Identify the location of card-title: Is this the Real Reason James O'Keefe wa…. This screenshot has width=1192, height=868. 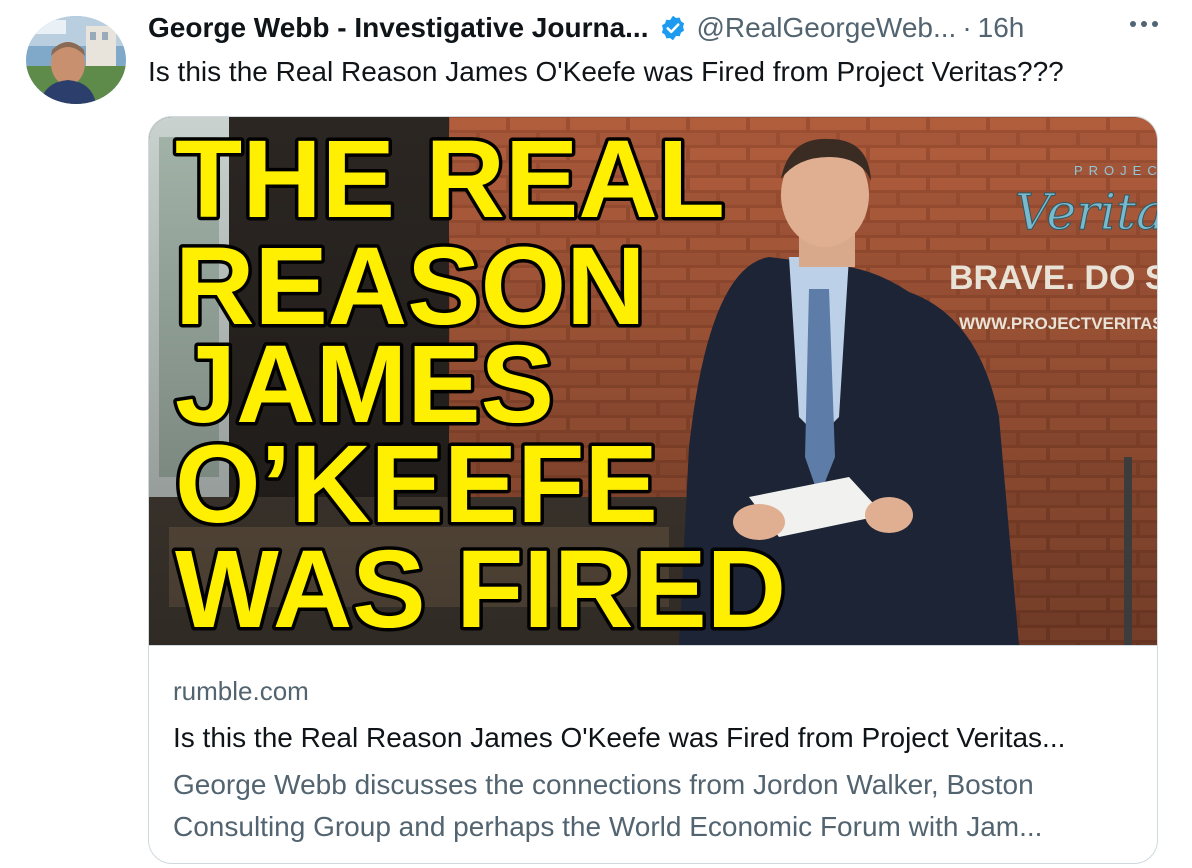
(619, 737).